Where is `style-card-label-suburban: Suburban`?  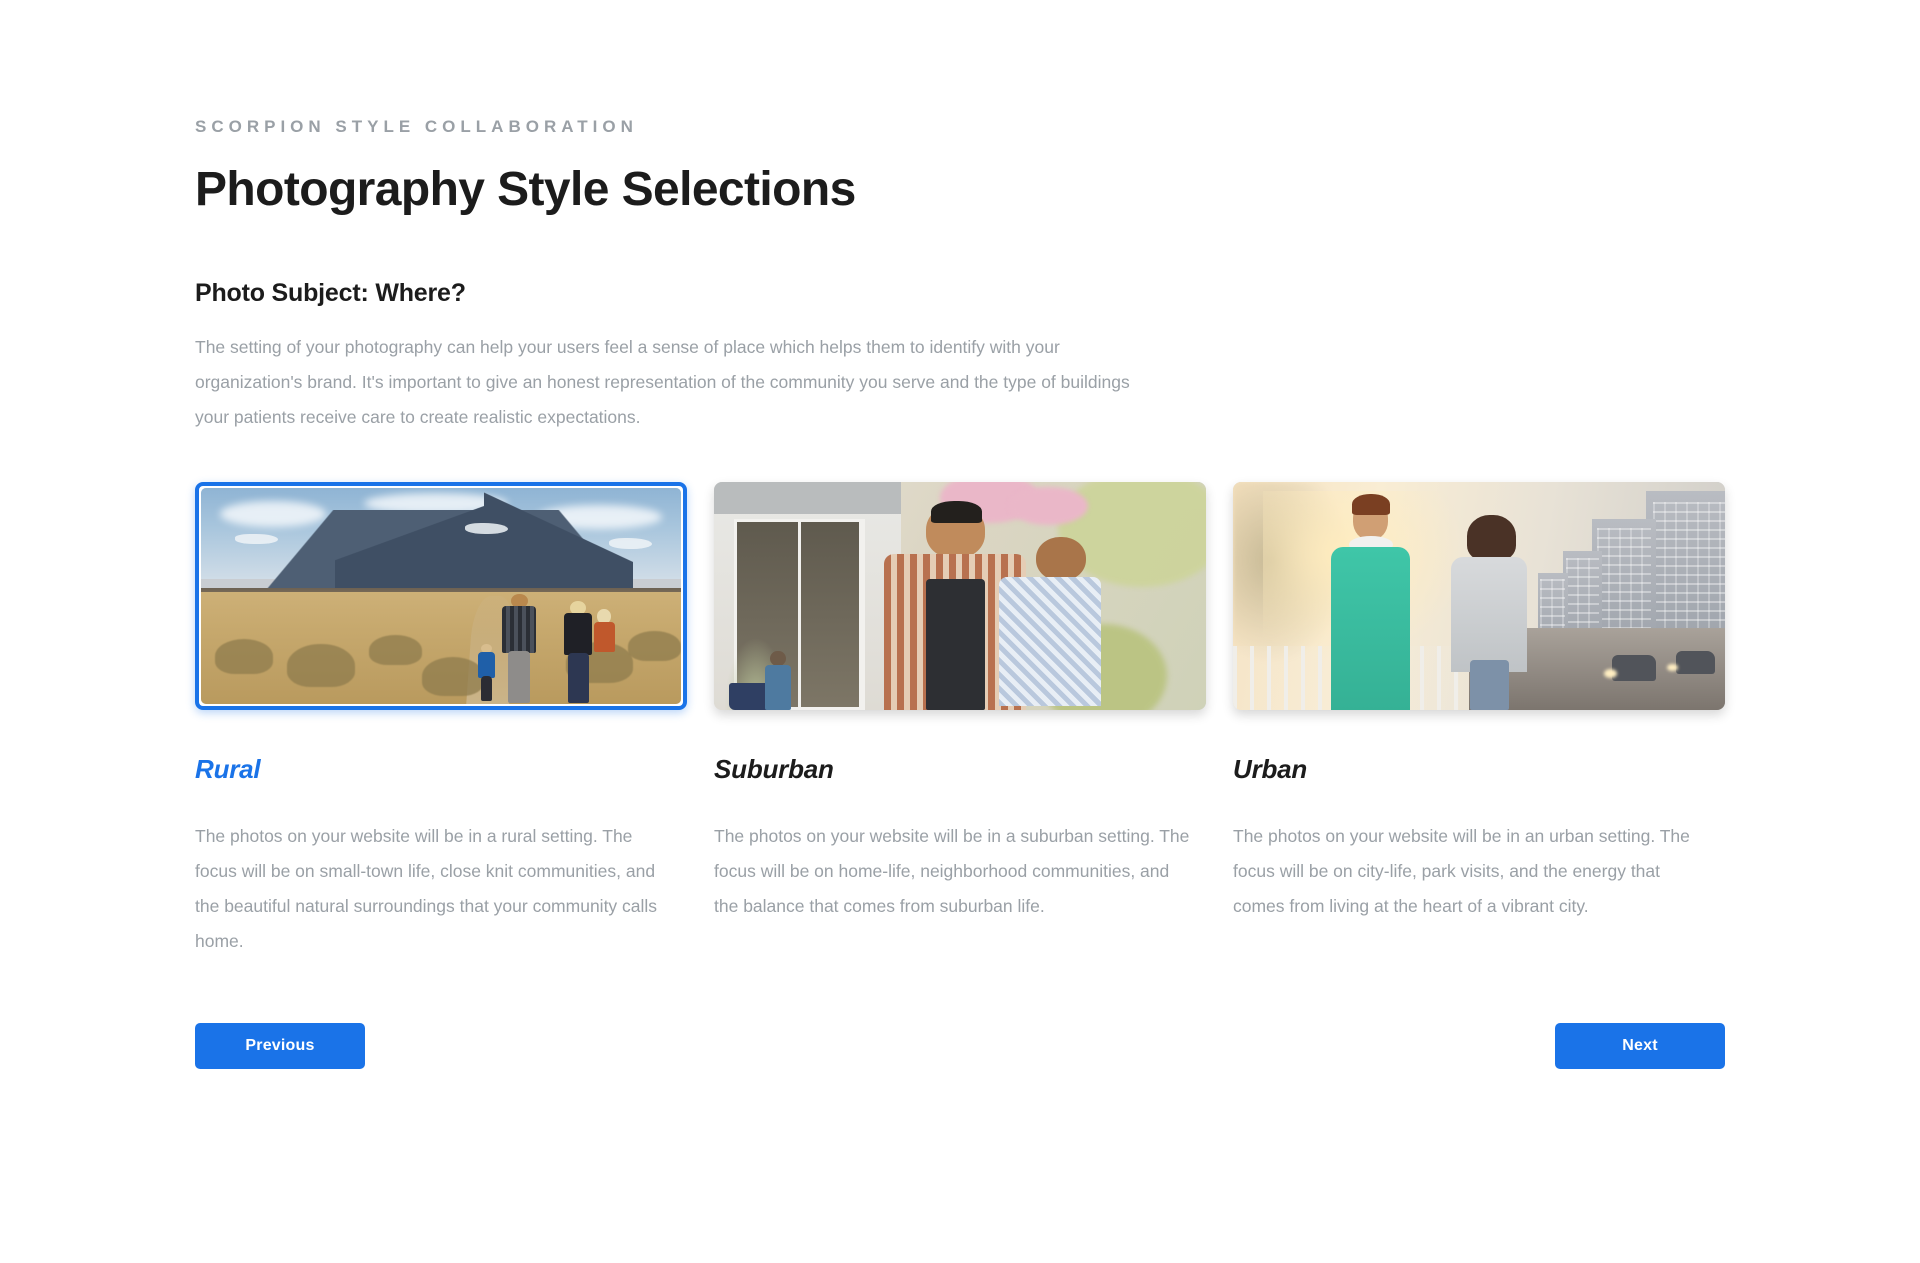 style-card-label-suburban: Suburban is located at coordinates (774, 769).